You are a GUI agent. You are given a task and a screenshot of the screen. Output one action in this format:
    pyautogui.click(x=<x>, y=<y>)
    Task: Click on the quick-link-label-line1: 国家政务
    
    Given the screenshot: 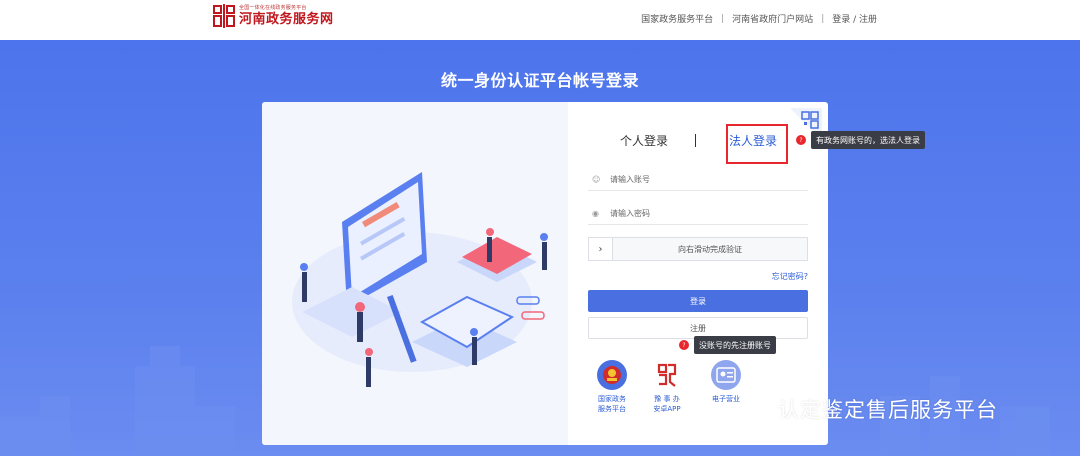 What is the action you would take?
    pyautogui.click(x=612, y=399)
    